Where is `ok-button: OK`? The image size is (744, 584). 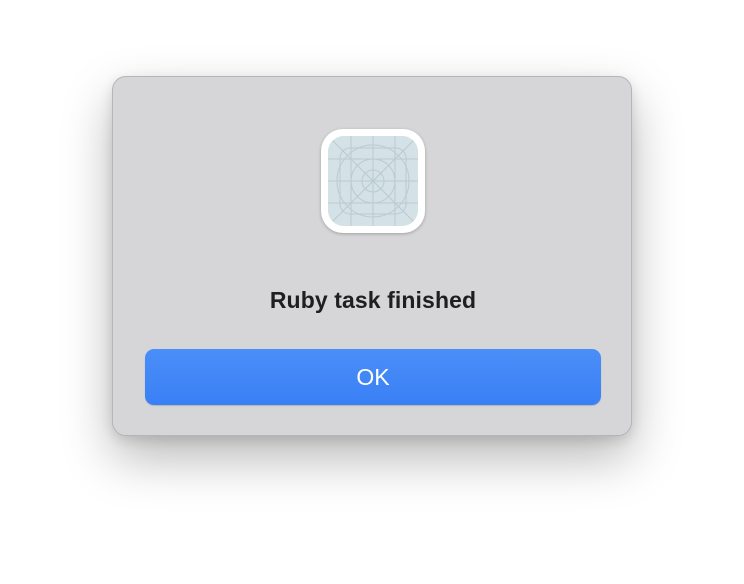
ok-button: OK is located at coordinates (373, 377).